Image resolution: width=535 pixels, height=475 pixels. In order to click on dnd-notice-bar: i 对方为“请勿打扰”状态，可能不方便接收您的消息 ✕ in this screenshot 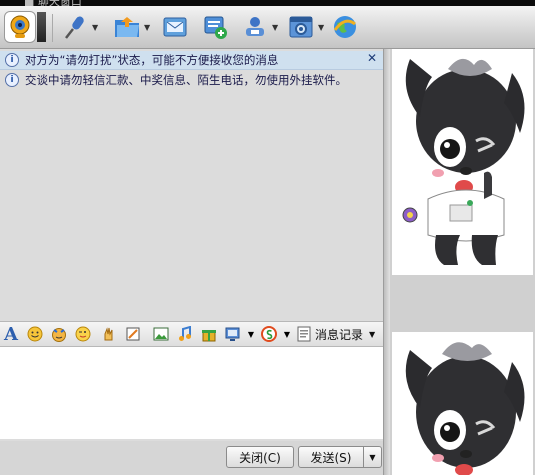, I will do `click(191, 60)`.